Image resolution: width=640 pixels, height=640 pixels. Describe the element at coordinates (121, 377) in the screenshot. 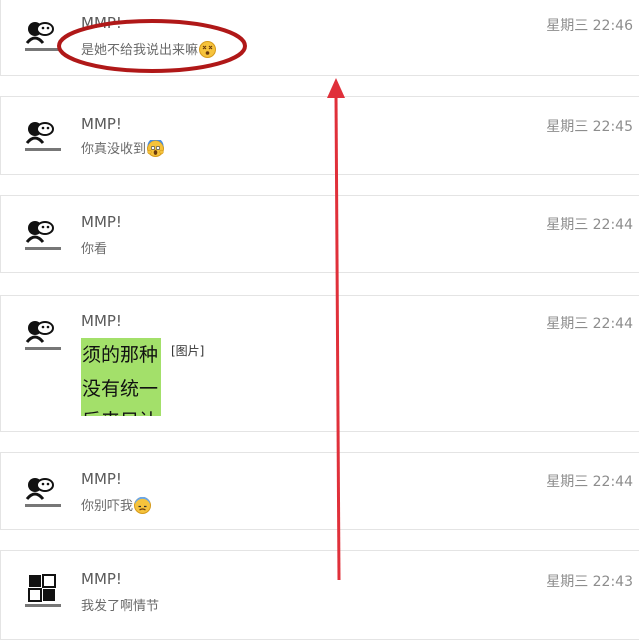

I see `image-thumbnail: 须的那种 没有统一 后来只让` at that location.